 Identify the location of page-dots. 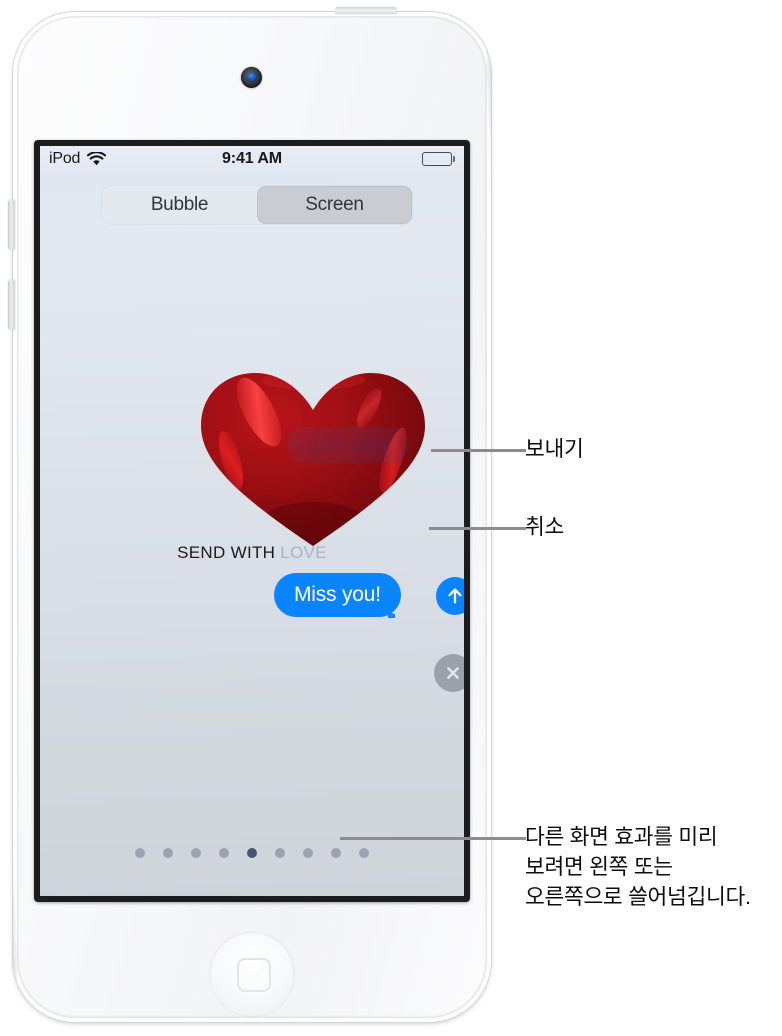
(252, 853).